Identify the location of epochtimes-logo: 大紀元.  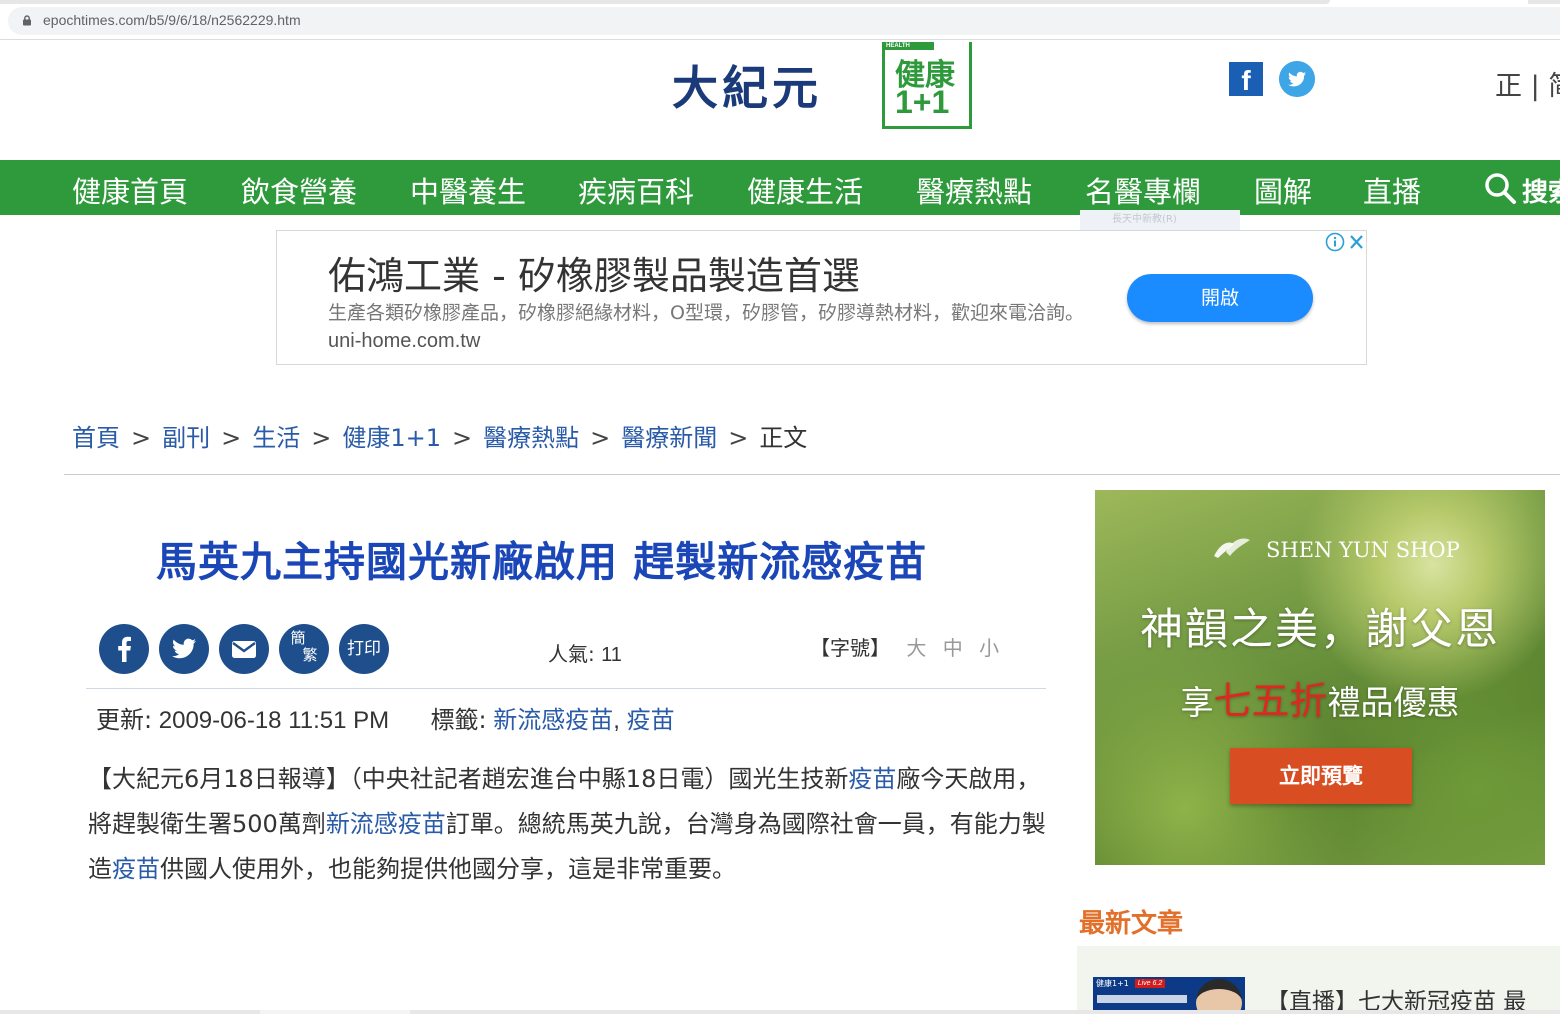
(747, 85).